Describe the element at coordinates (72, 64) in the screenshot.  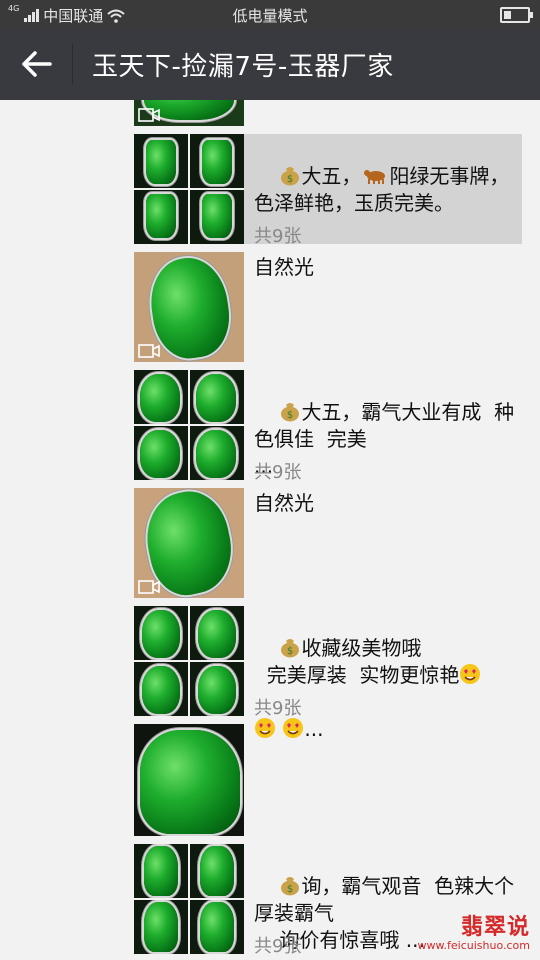
I see `header-divider` at that location.